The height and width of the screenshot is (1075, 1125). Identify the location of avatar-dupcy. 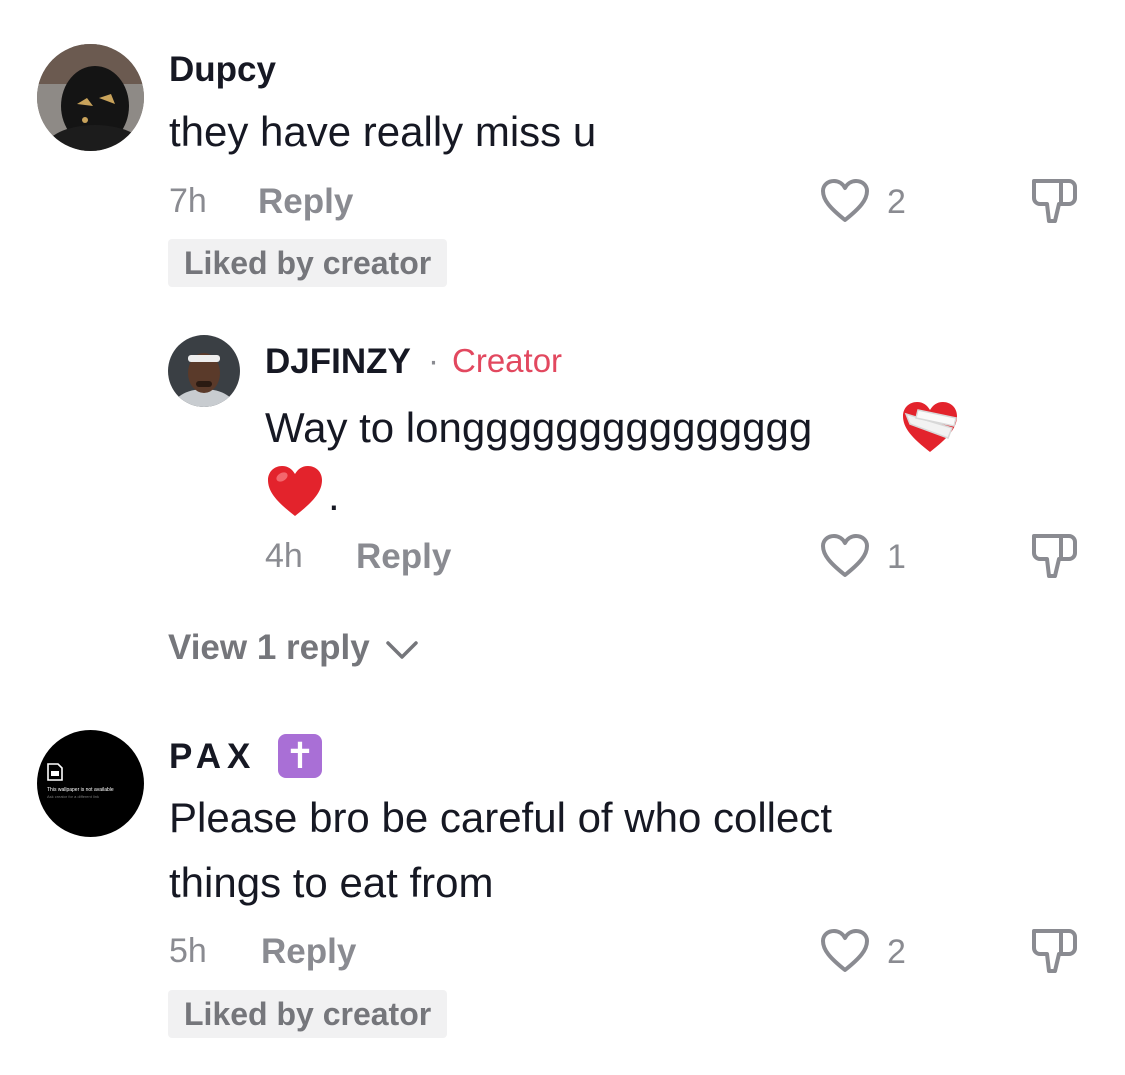
(90, 97).